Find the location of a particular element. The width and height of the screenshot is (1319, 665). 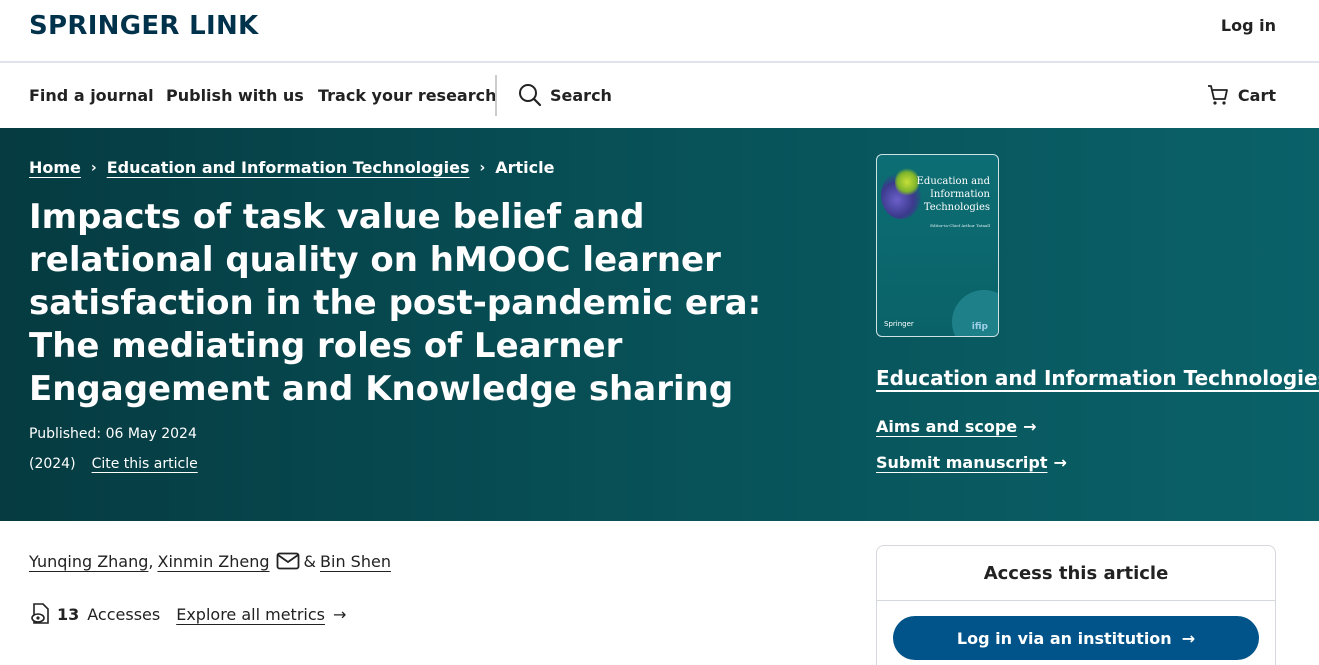

breadcrumb-home: Home is located at coordinates (55, 167).